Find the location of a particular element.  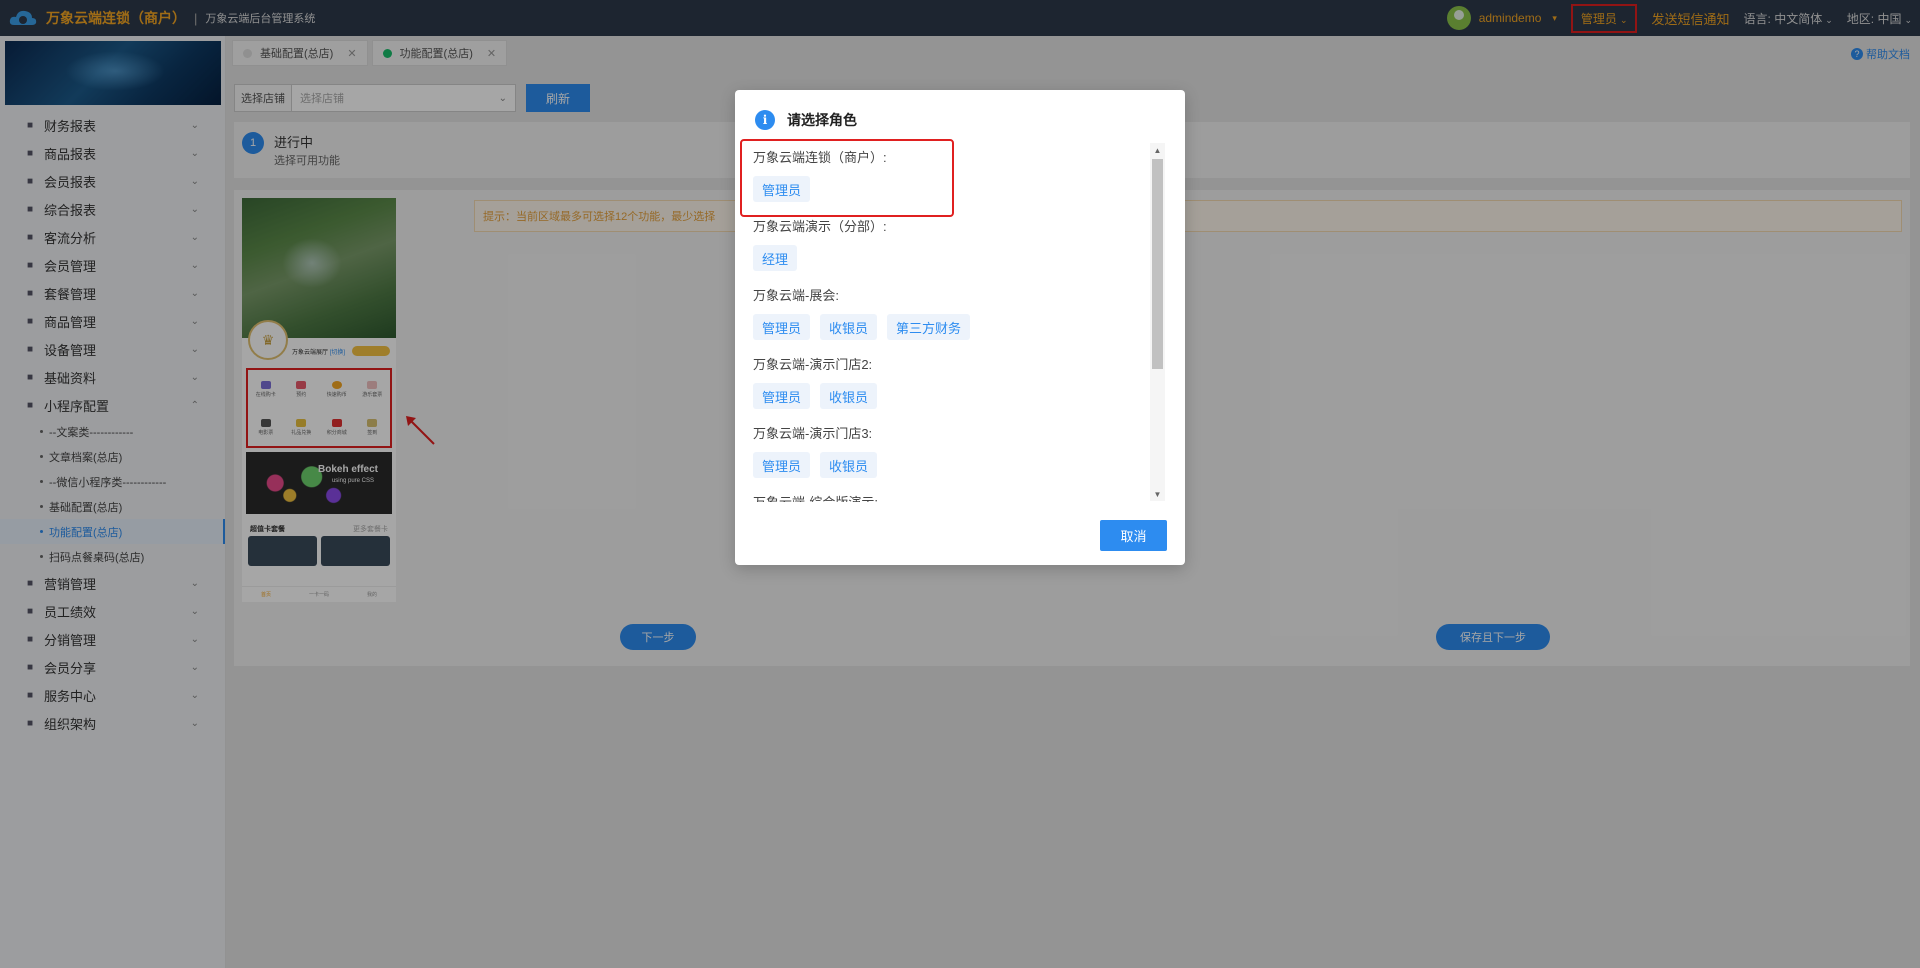

role-group: 万象云端演示（分部）: 经理 is located at coordinates (958, 245).